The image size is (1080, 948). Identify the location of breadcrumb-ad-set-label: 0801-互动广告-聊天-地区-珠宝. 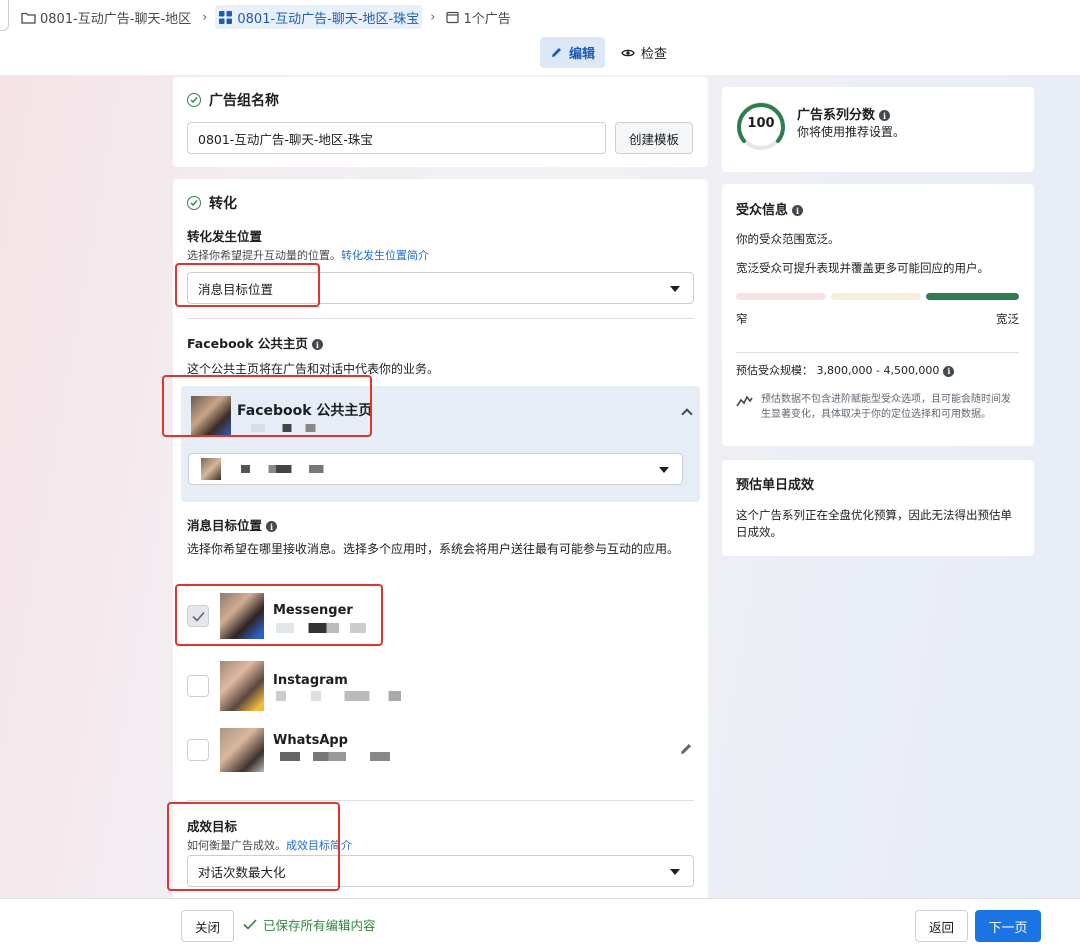
(328, 19).